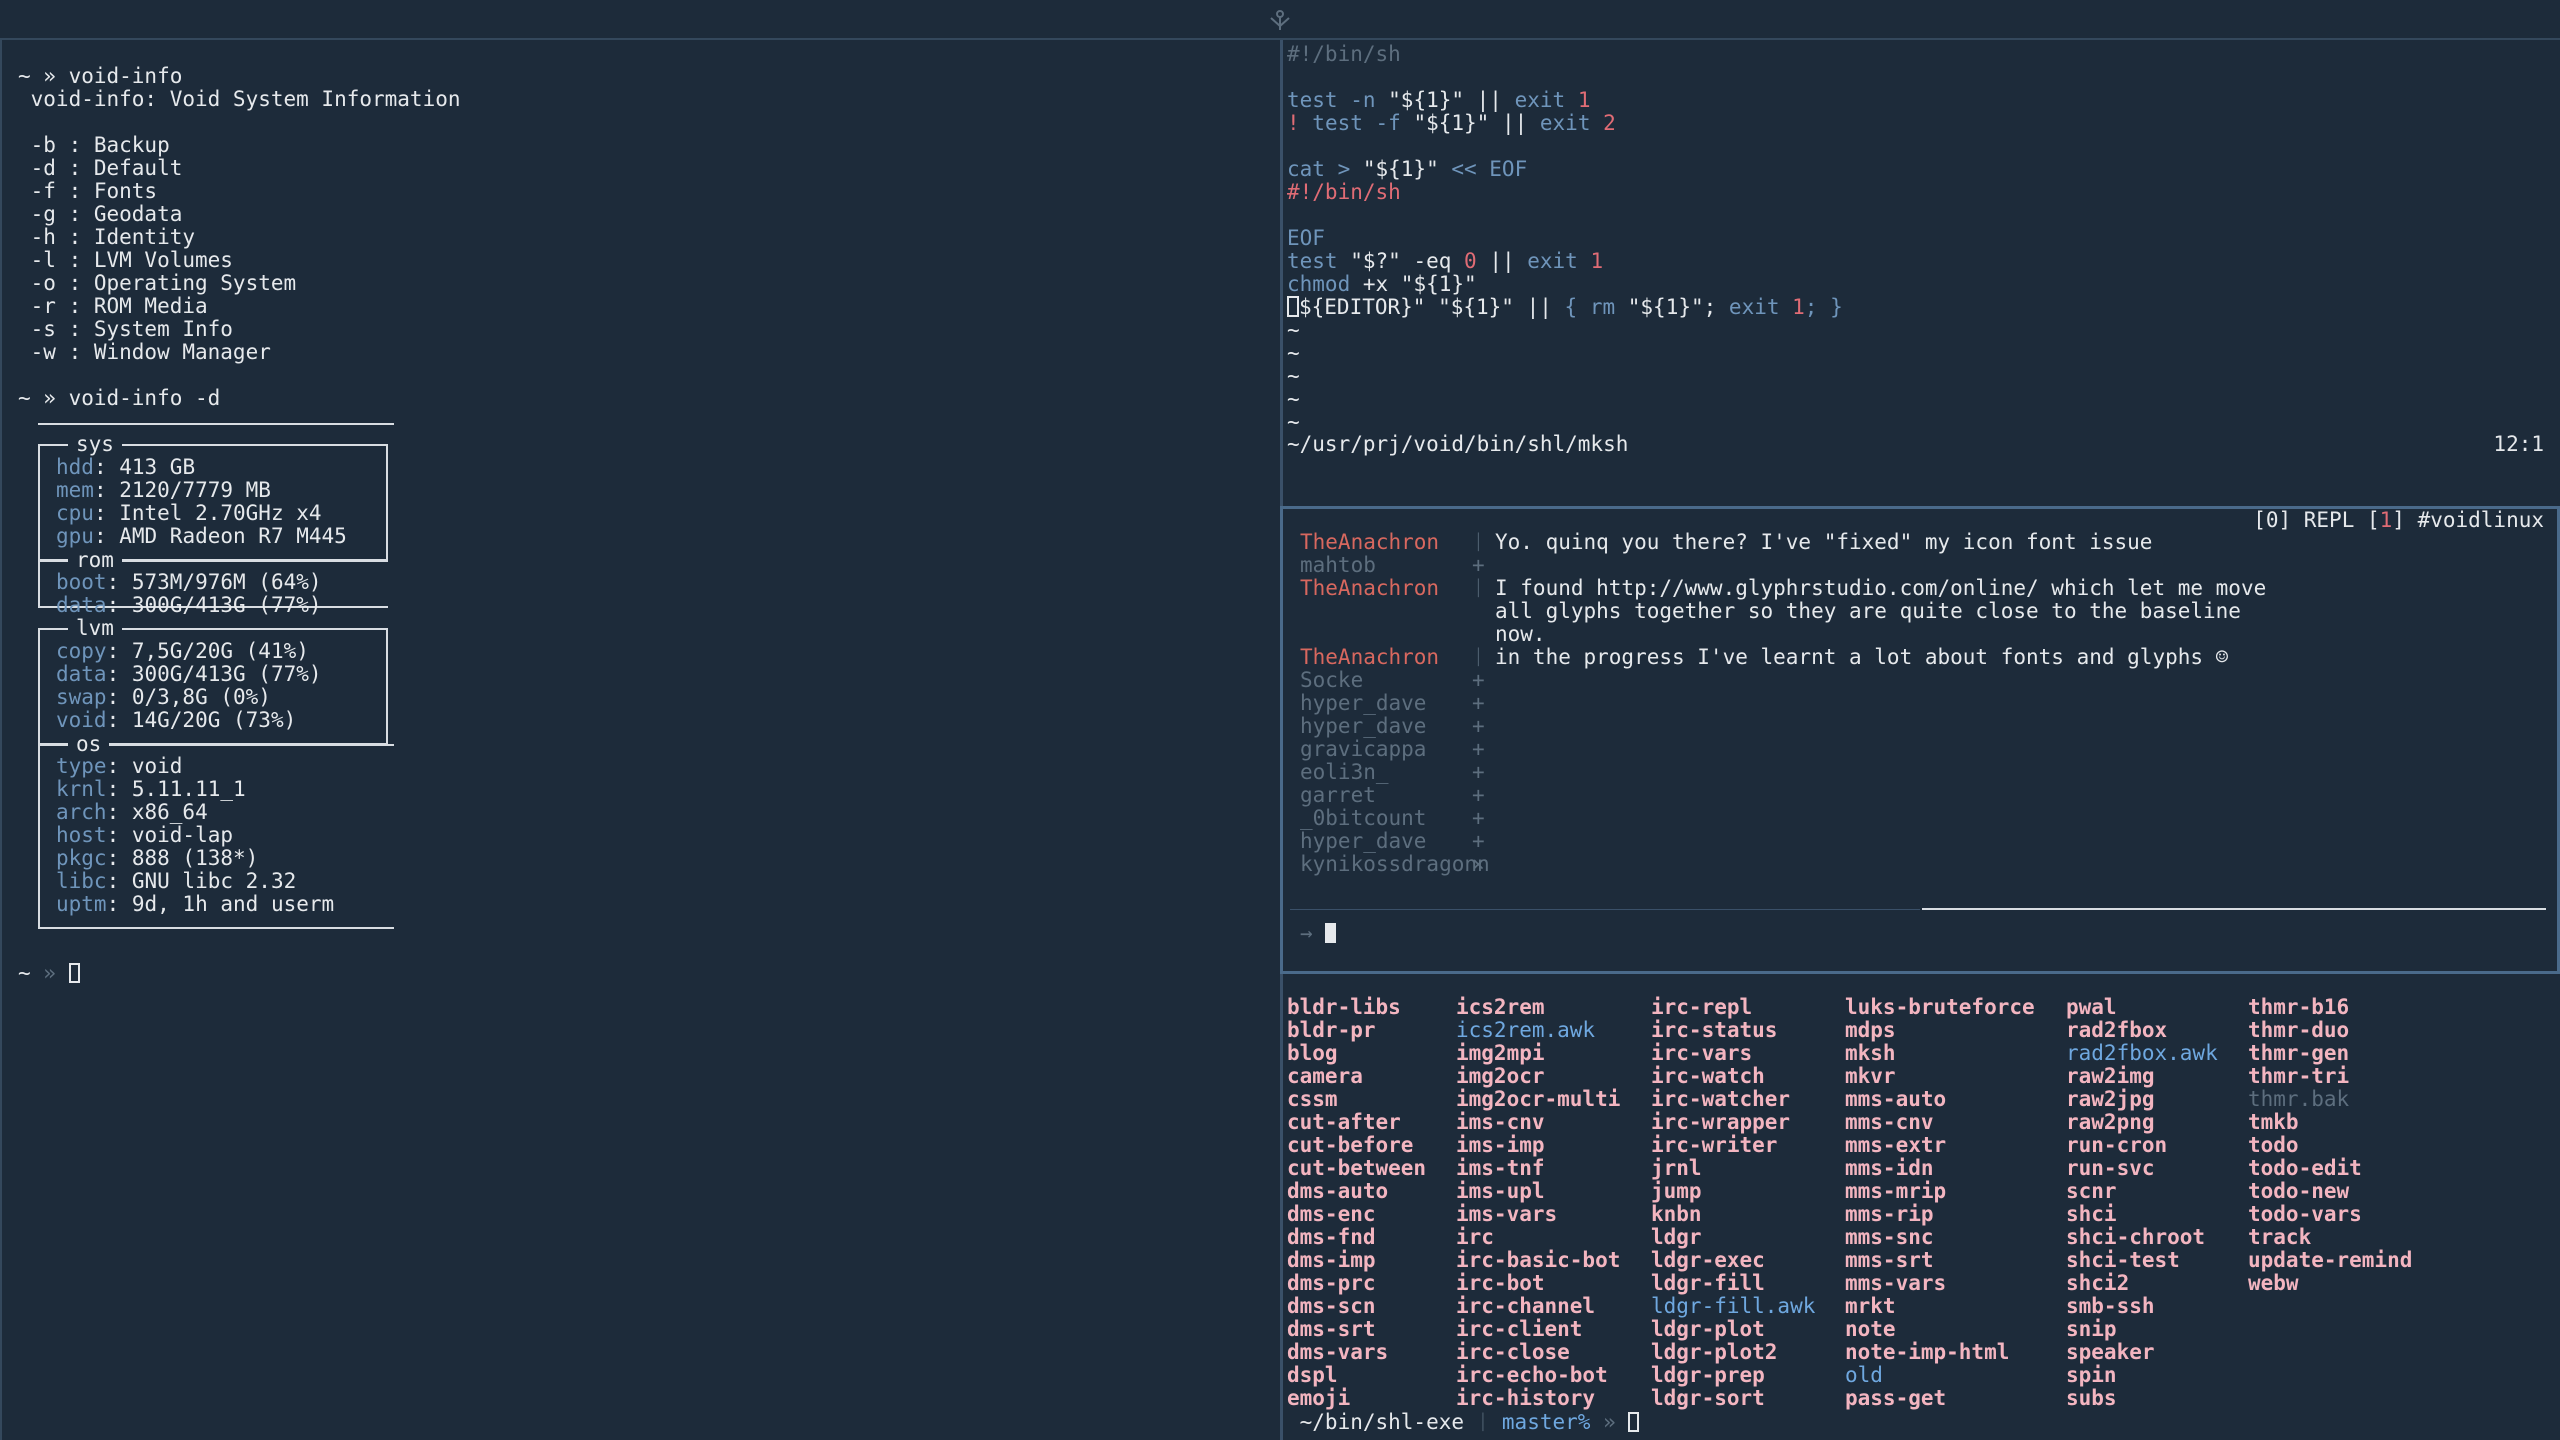 The height and width of the screenshot is (1440, 2560). What do you see at coordinates (1458, 444) in the screenshot?
I see `editor-status-path: ~/usr/prj/void/bin/shl/mksh` at bounding box center [1458, 444].